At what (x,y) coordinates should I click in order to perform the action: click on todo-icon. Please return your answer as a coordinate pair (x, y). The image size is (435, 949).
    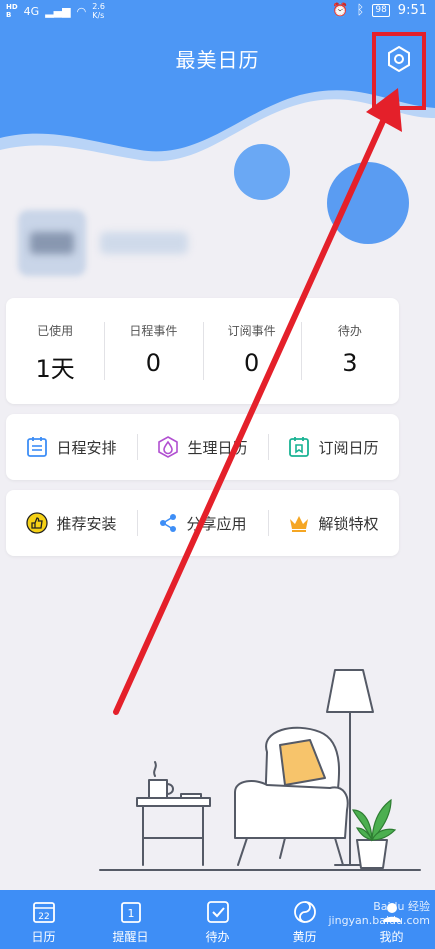
    Looking at the image, I should click on (217, 912).